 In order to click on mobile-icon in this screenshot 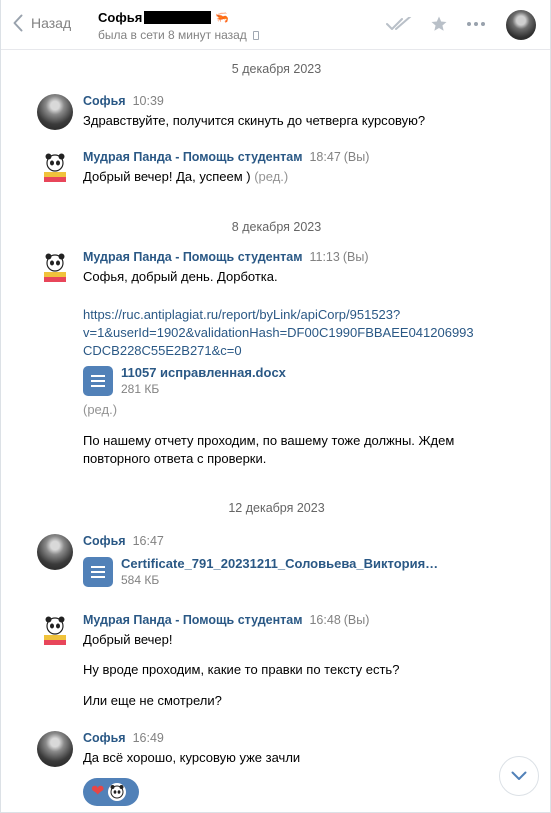, I will do `click(255, 35)`.